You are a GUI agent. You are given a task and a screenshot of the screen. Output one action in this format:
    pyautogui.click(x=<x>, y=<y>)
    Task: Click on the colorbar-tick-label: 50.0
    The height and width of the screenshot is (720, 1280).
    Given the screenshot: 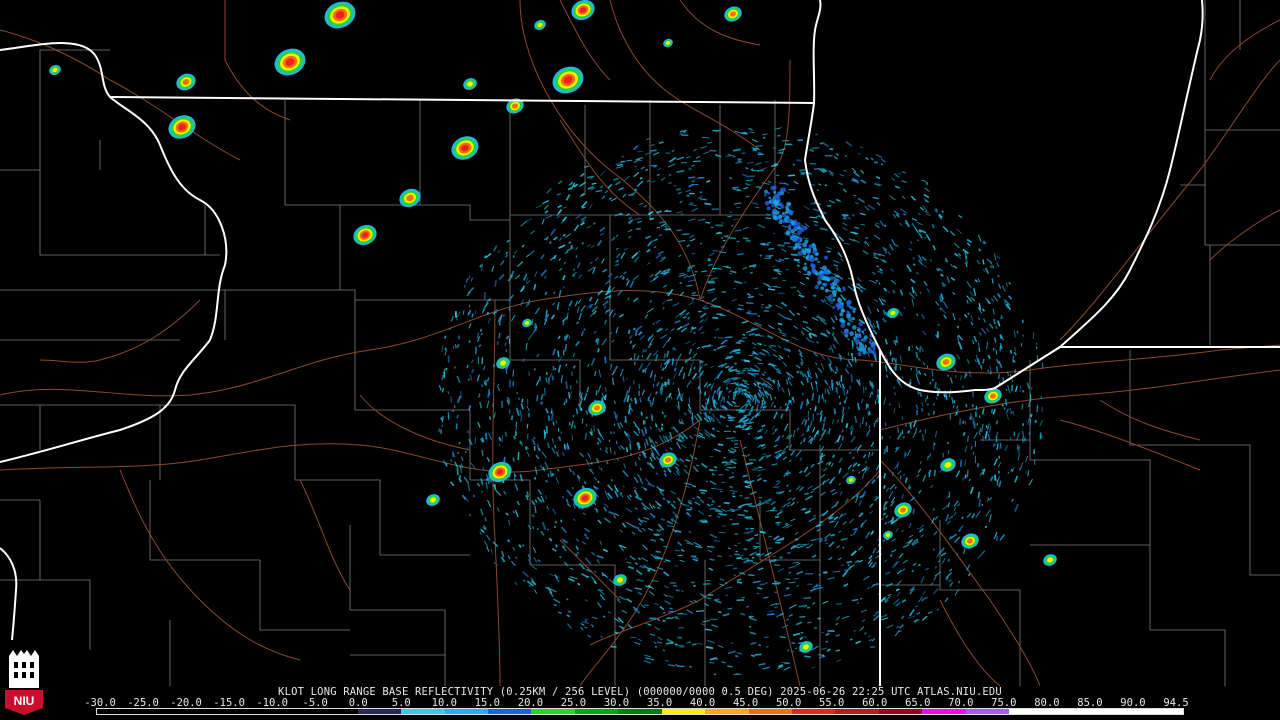 What is the action you would take?
    pyautogui.click(x=788, y=703)
    